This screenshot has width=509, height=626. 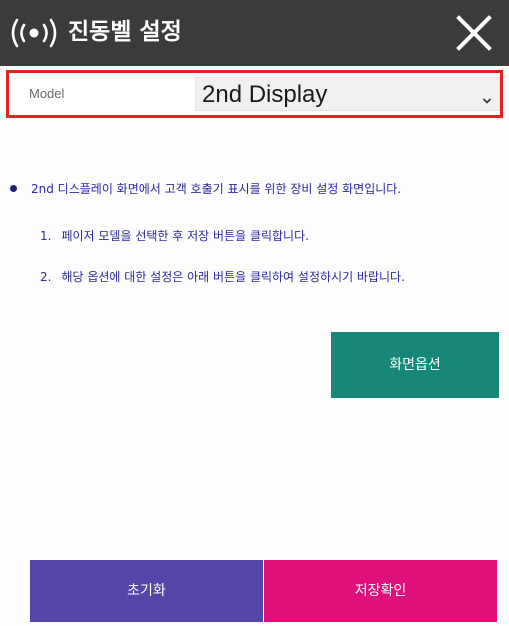 What do you see at coordinates (146, 591) in the screenshot?
I see `reset-button: 초기화` at bounding box center [146, 591].